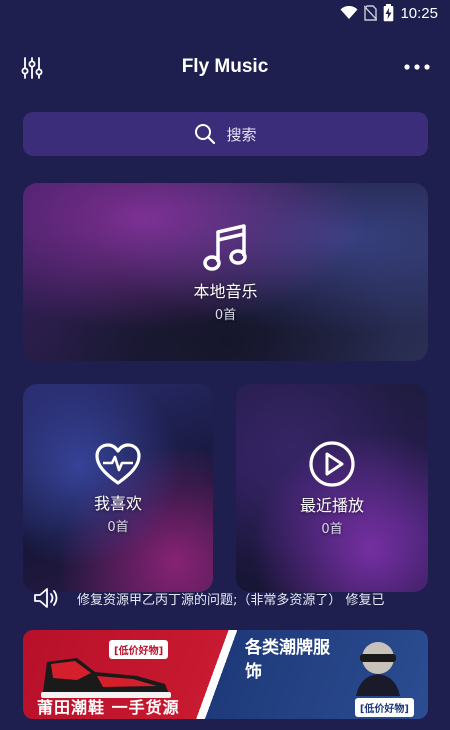  Describe the element at coordinates (378, 669) in the screenshot. I see `model-image` at that location.